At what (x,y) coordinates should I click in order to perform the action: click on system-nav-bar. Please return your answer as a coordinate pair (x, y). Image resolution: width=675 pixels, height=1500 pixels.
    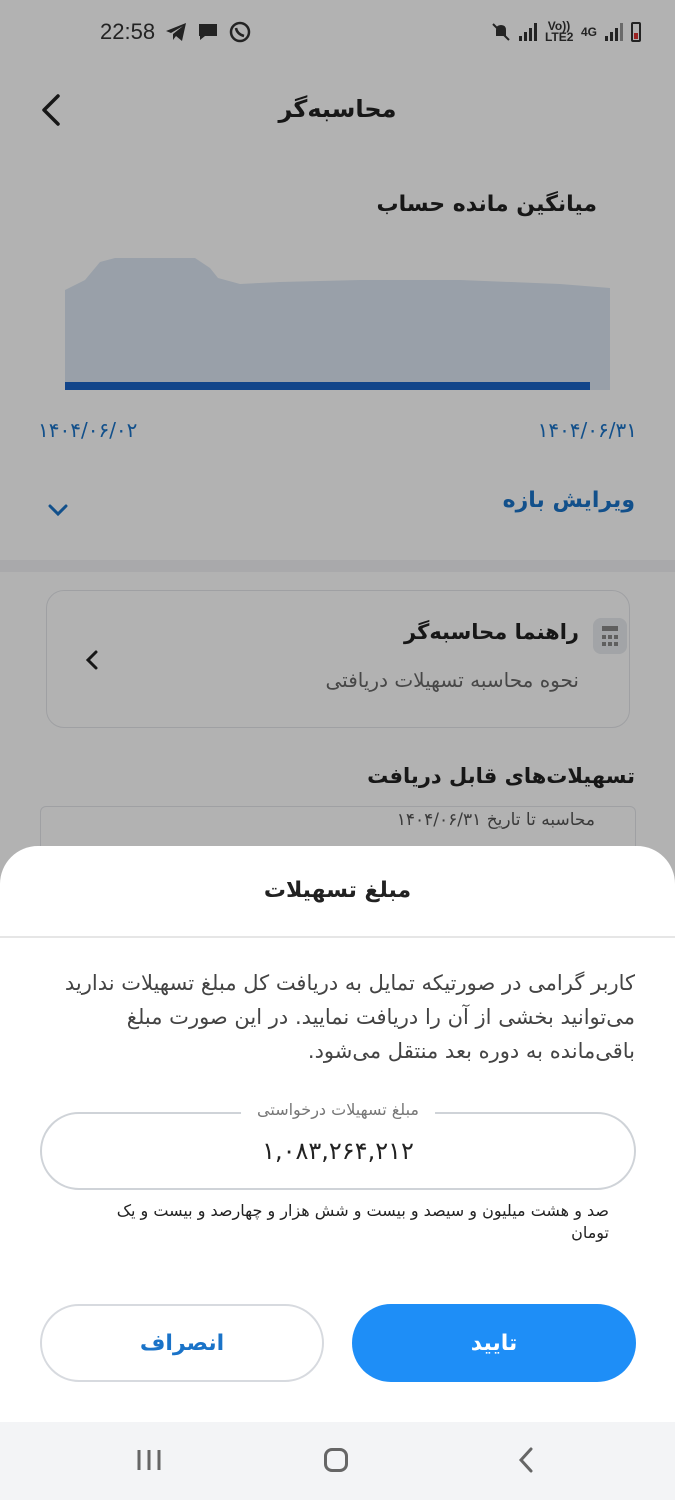
    Looking at the image, I should click on (337, 1461).